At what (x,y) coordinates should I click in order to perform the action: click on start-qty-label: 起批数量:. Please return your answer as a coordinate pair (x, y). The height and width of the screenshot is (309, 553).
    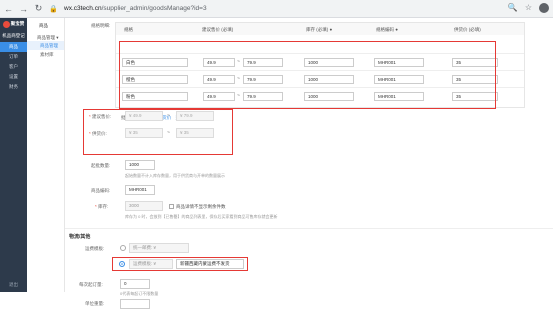
    Looking at the image, I should click on (101, 165).